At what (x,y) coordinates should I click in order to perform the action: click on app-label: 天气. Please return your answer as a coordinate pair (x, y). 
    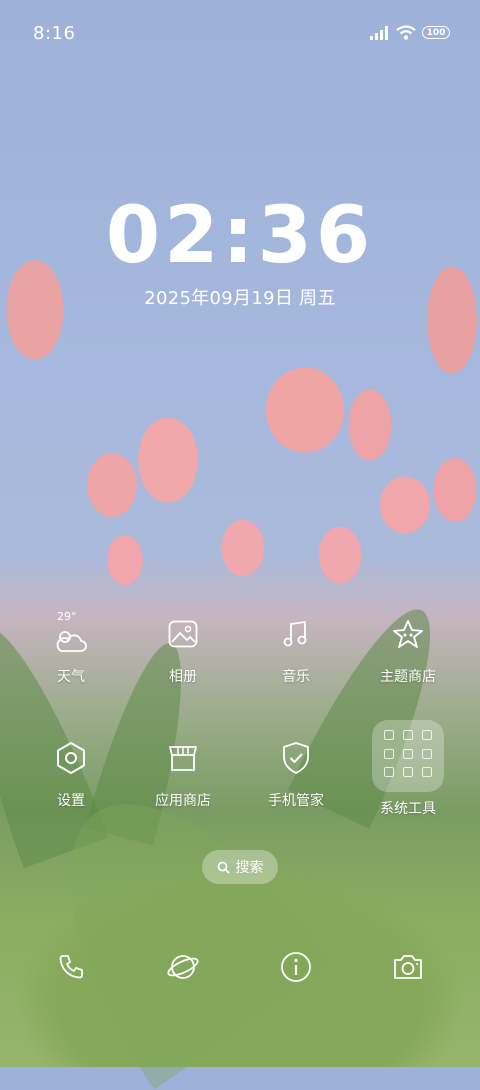
    Looking at the image, I should click on (71, 677).